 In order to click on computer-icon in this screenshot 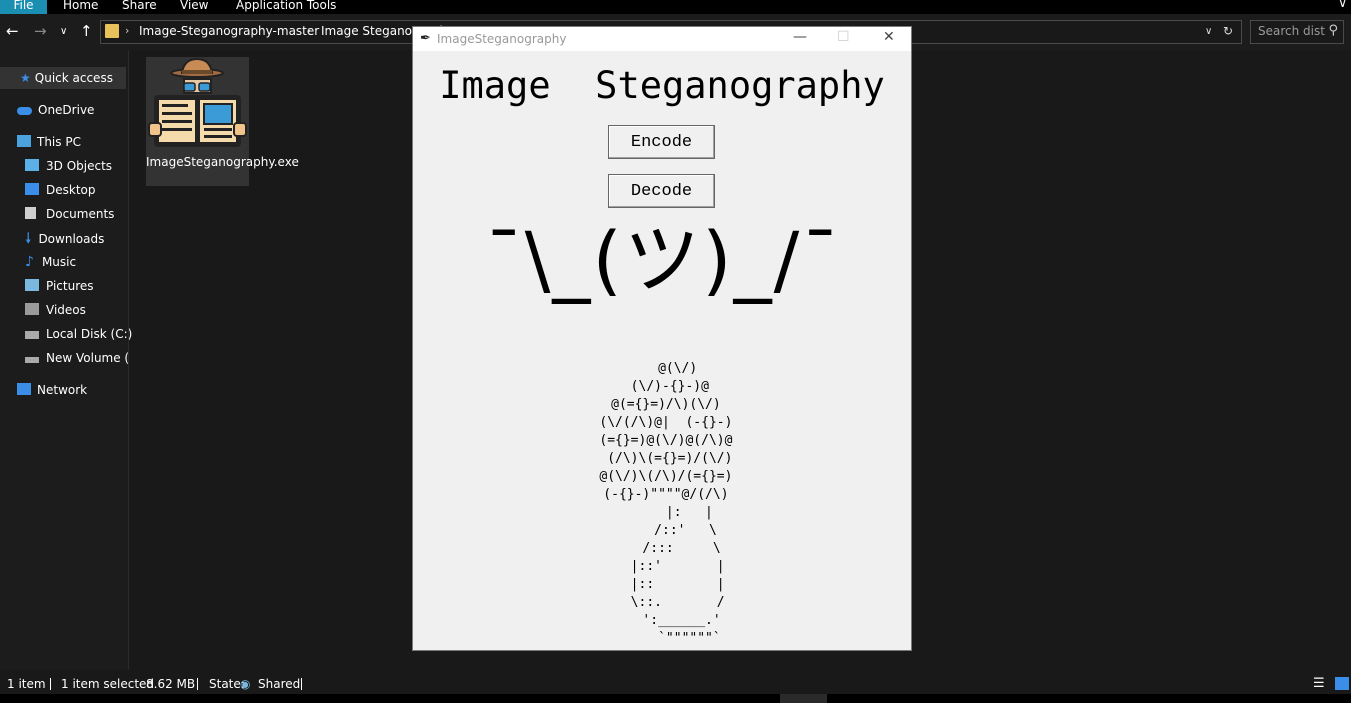, I will do `click(24, 141)`.